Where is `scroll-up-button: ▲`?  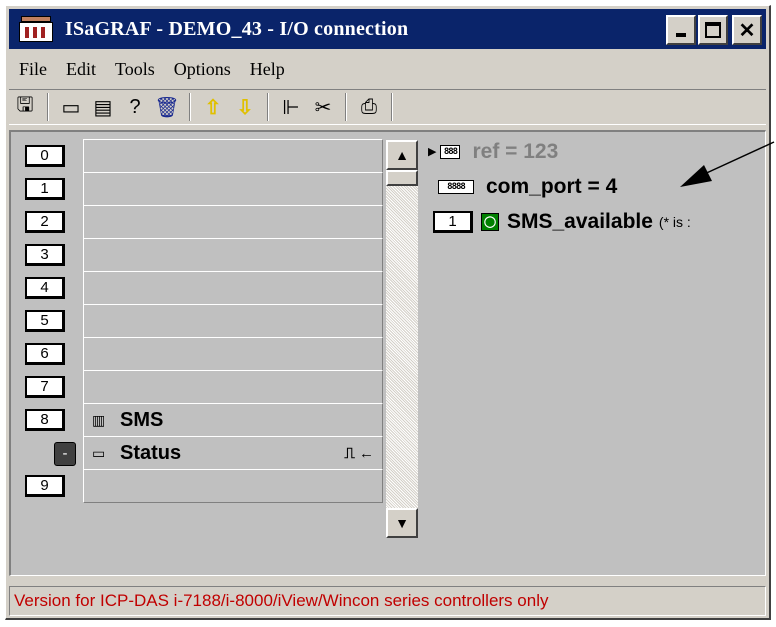
scroll-up-button: ▲ is located at coordinates (402, 155).